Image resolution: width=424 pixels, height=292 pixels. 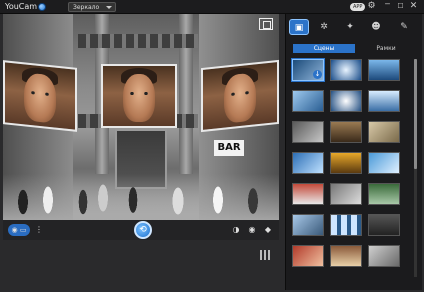 I want to click on scrollbar, so click(x=415, y=168).